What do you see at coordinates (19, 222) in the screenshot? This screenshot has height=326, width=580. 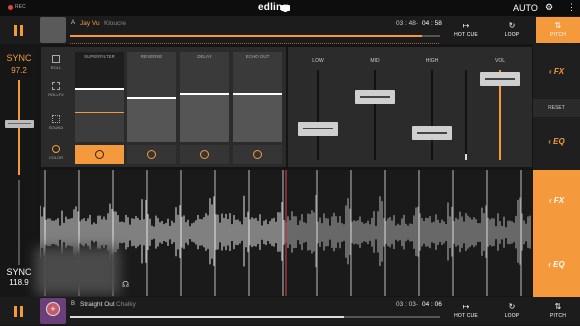 I see `pitch-track-lower` at bounding box center [19, 222].